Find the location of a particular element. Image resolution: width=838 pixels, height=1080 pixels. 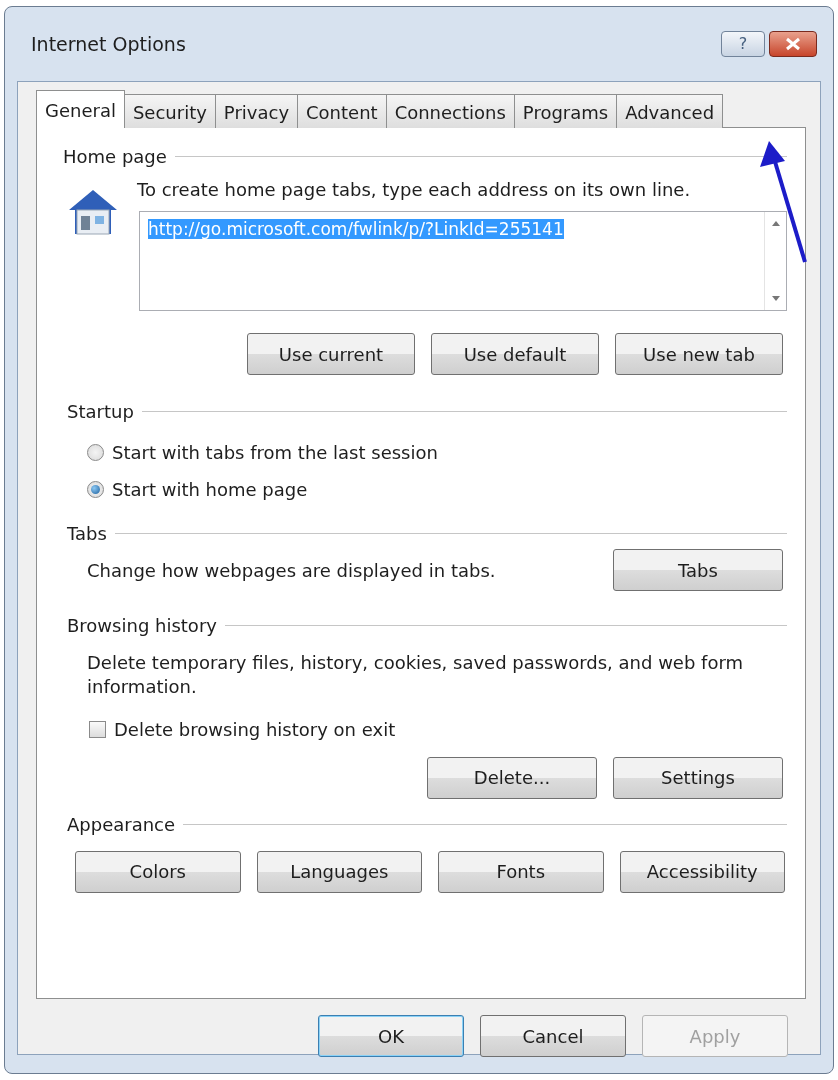

radio-label: Start with home page is located at coordinates (210, 489).